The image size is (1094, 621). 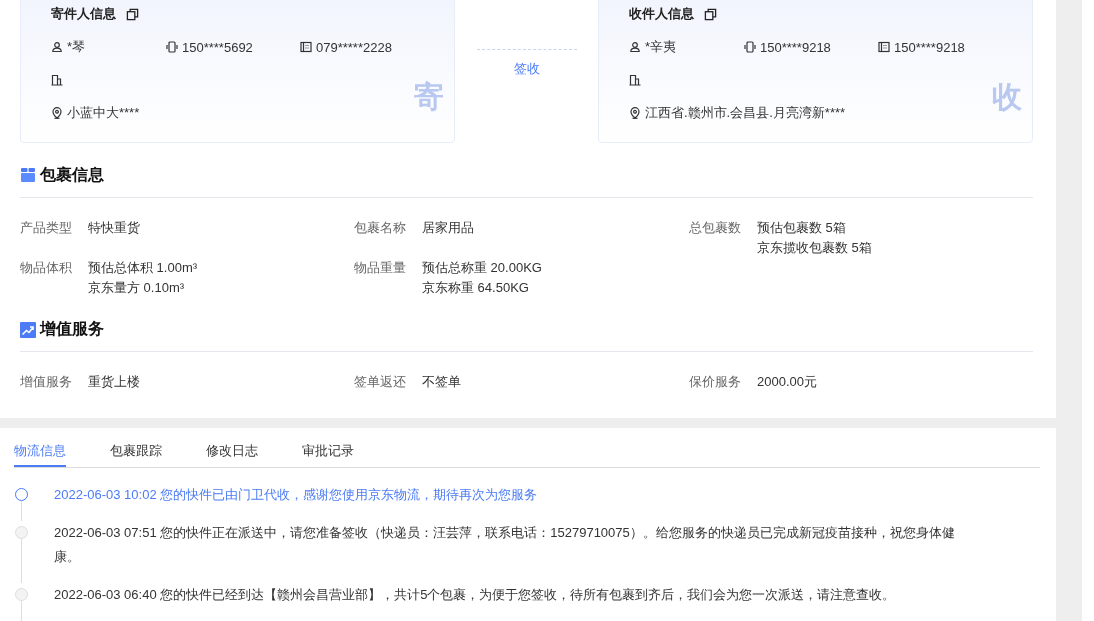 What do you see at coordinates (137, 288) in the screenshot?
I see `field-value: 京东量方 0.10m³` at bounding box center [137, 288].